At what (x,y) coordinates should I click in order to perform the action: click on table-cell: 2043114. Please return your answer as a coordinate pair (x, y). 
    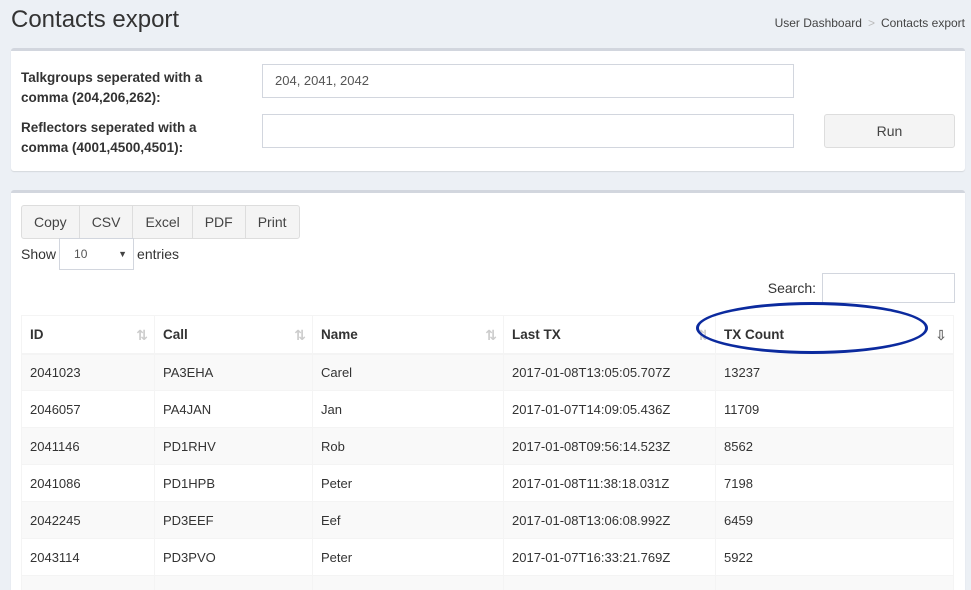
    Looking at the image, I should click on (88, 557).